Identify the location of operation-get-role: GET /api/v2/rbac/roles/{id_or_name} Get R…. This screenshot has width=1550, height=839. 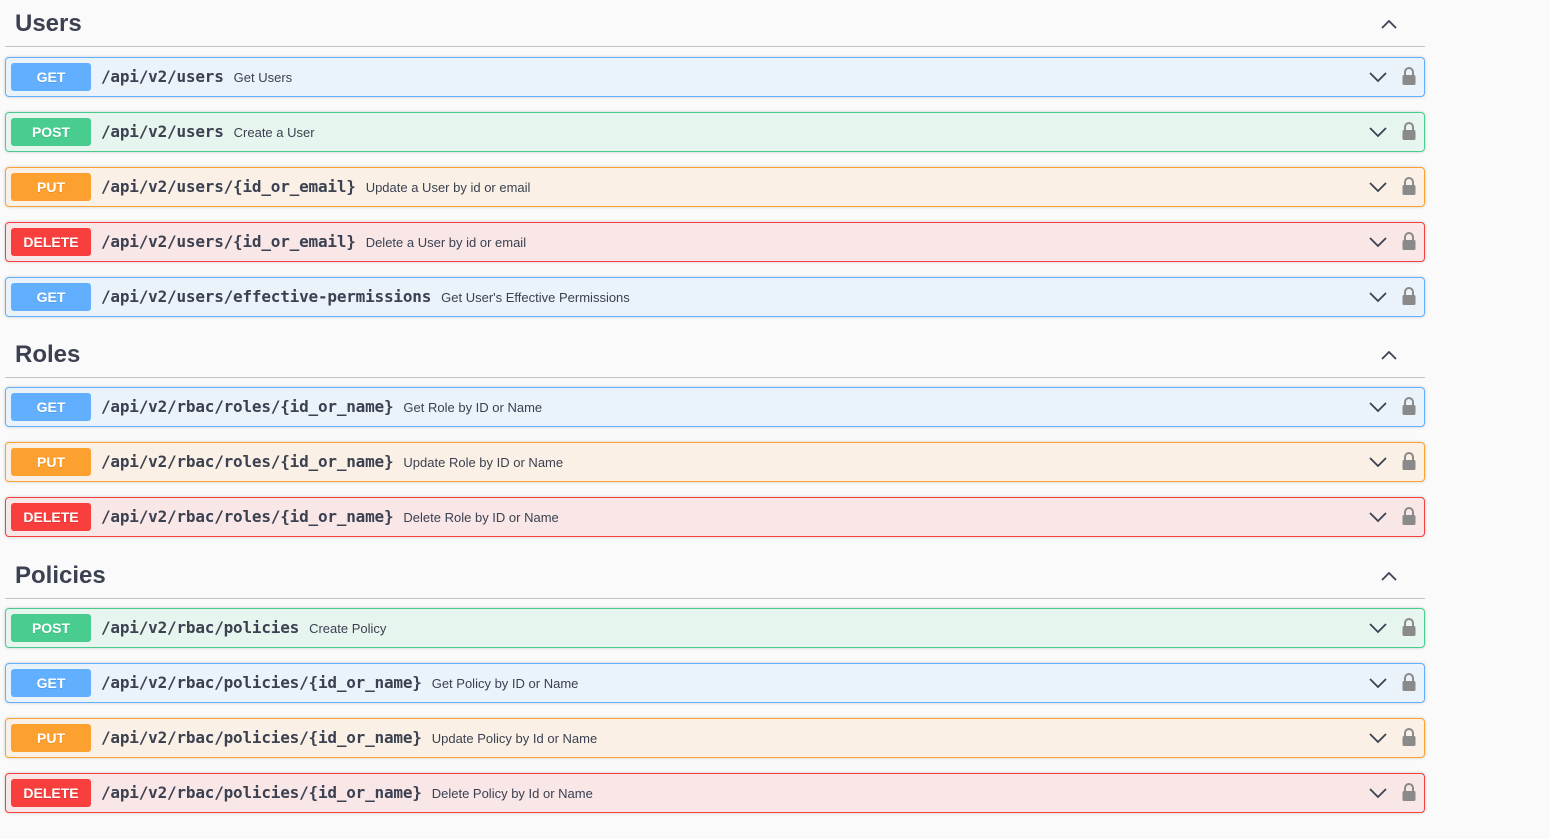
(715, 407).